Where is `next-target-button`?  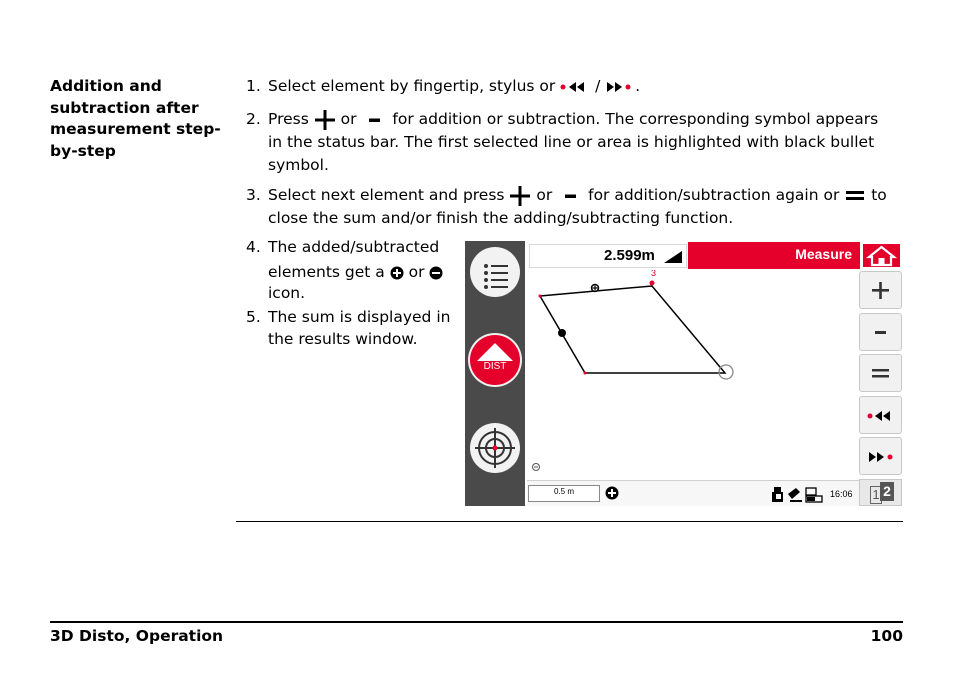
next-target-button is located at coordinates (880, 456).